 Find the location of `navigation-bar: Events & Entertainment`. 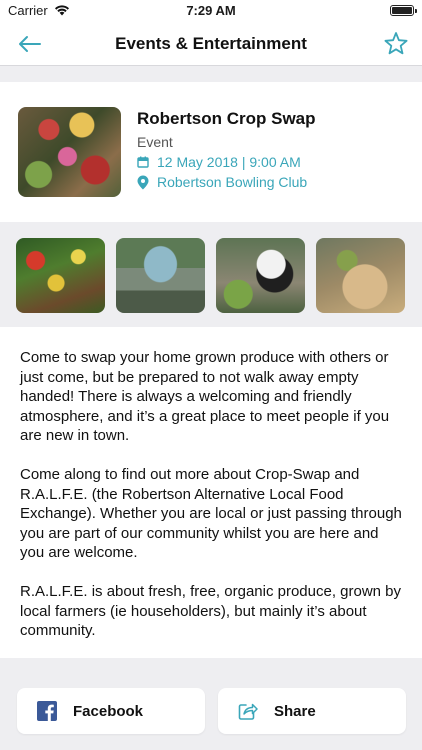

navigation-bar: Events & Entertainment is located at coordinates (211, 44).